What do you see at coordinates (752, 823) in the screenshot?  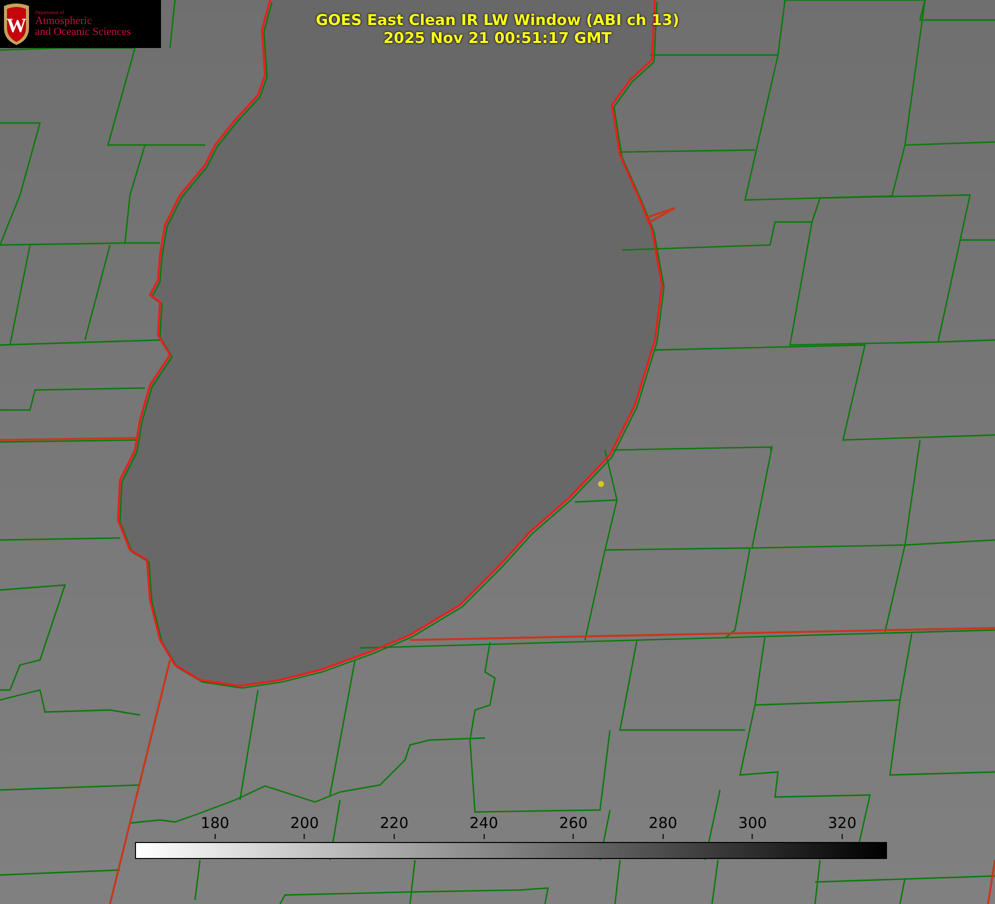 I see `tick-label: 300` at bounding box center [752, 823].